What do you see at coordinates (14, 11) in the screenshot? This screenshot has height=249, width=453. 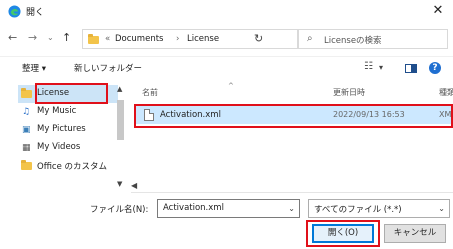 I see `edge-icon` at bounding box center [14, 11].